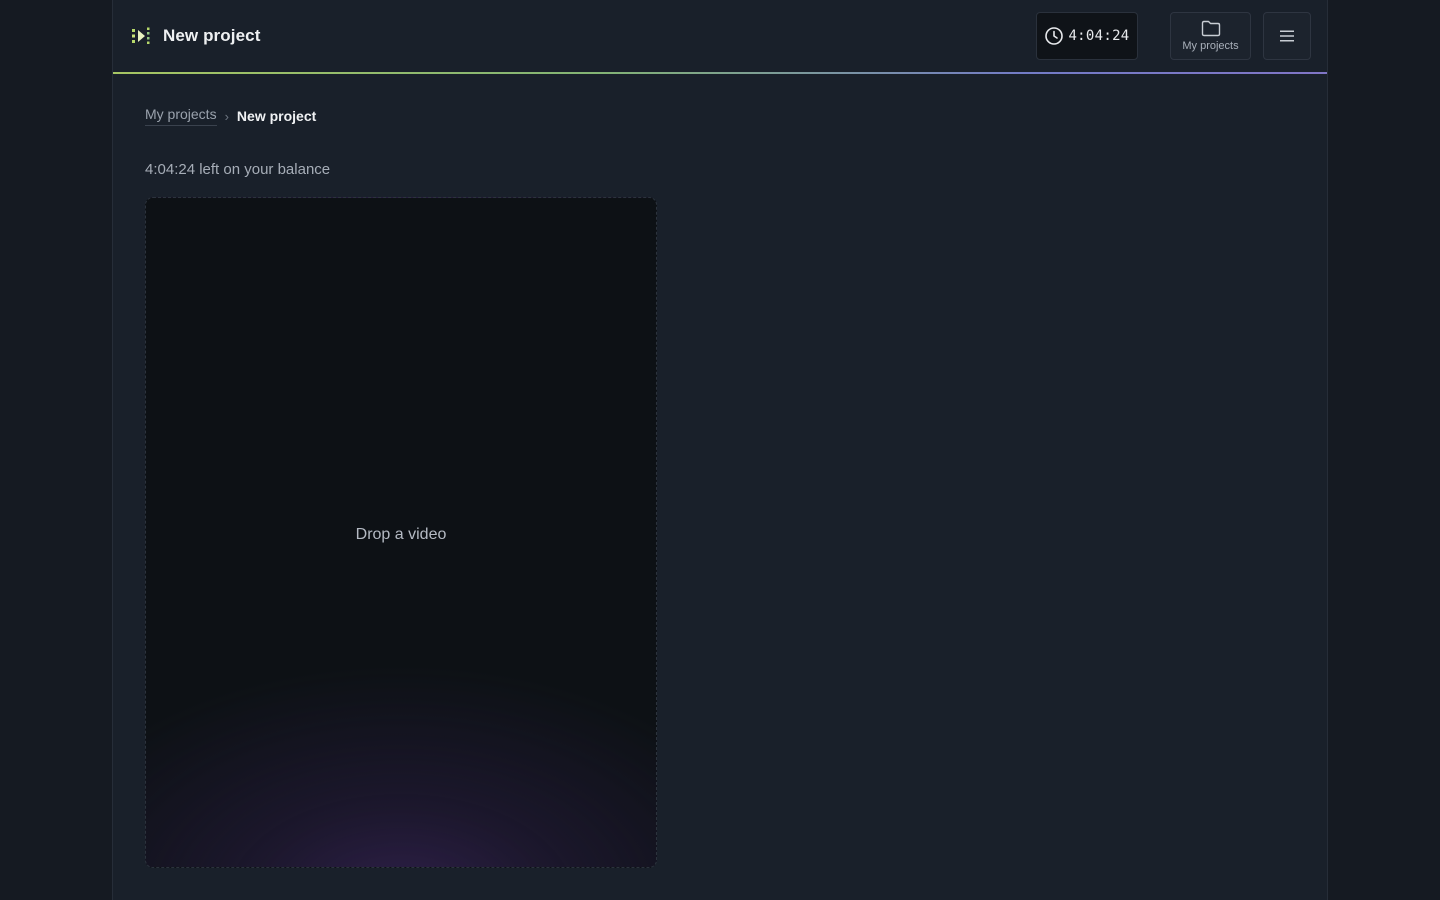 Image resolution: width=1440 pixels, height=900 pixels. I want to click on balance-text: 4:04:24 left on your balance, so click(238, 169).